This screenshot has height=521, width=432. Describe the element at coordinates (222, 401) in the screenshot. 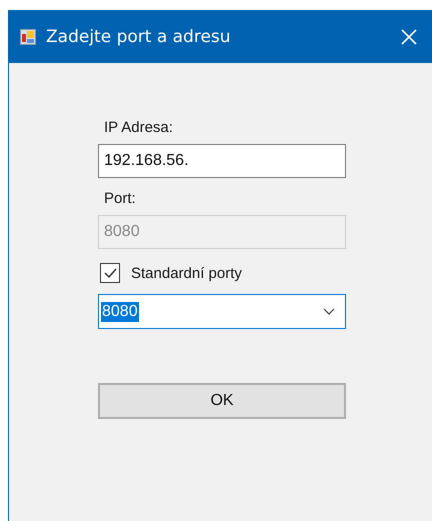

I see `ok-button: OK` at that location.